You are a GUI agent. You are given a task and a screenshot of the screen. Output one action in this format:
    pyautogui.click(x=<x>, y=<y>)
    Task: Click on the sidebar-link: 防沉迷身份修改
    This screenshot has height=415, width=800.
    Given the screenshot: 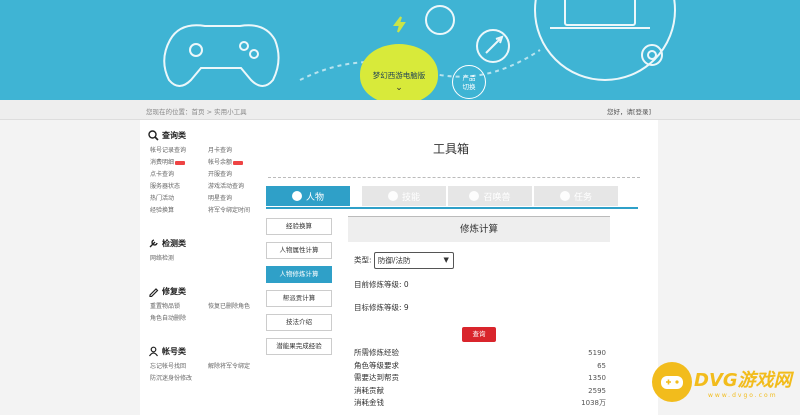 What is the action you would take?
    pyautogui.click(x=179, y=377)
    